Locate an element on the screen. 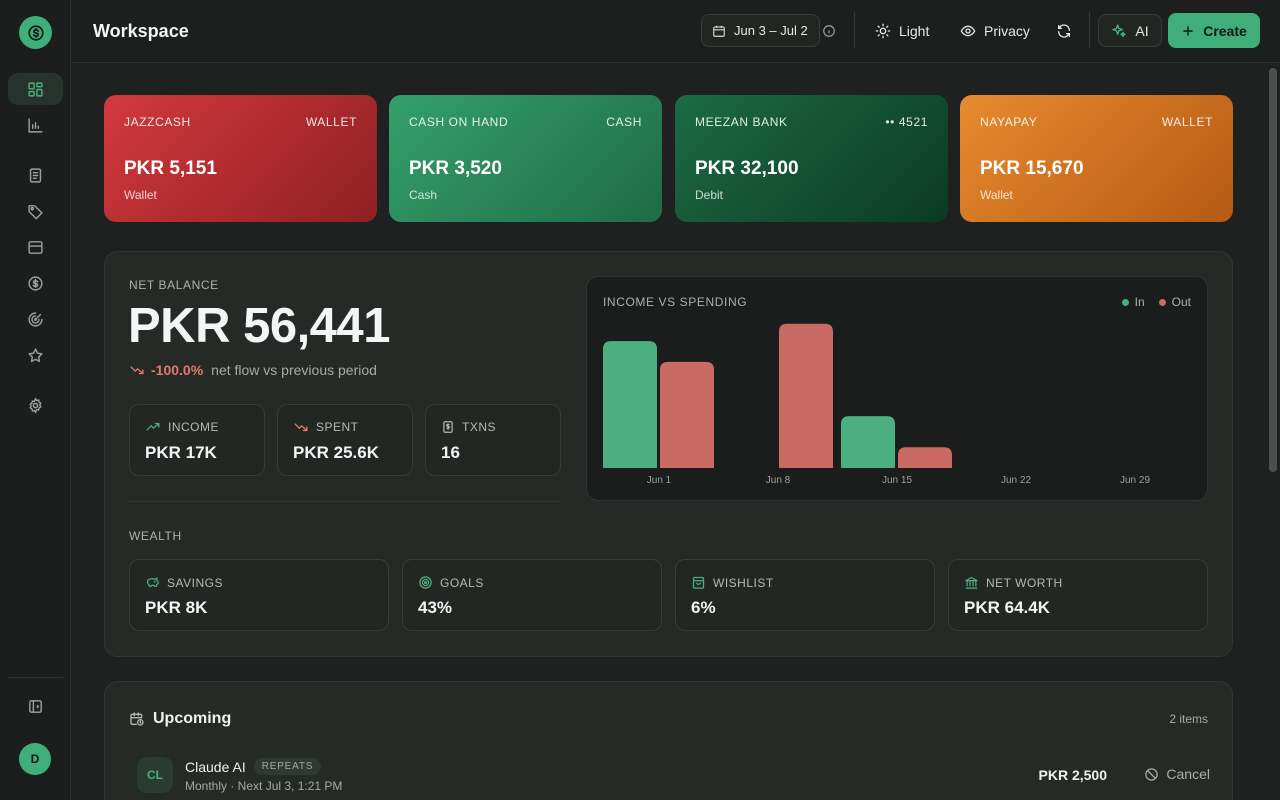 This screenshot has height=800, width=1280. account-number: •• 4521 is located at coordinates (906, 122).